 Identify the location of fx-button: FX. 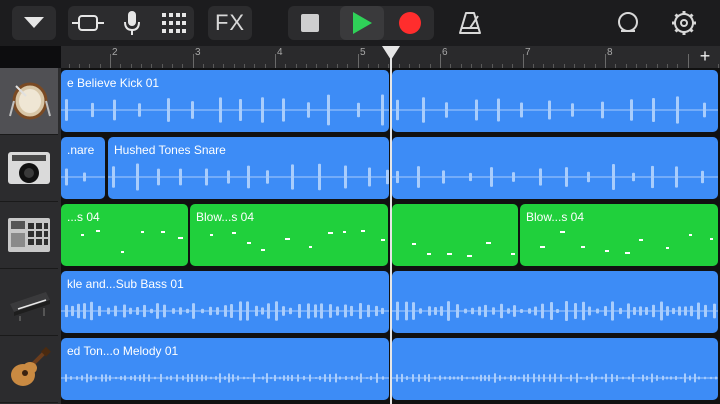
(230, 23).